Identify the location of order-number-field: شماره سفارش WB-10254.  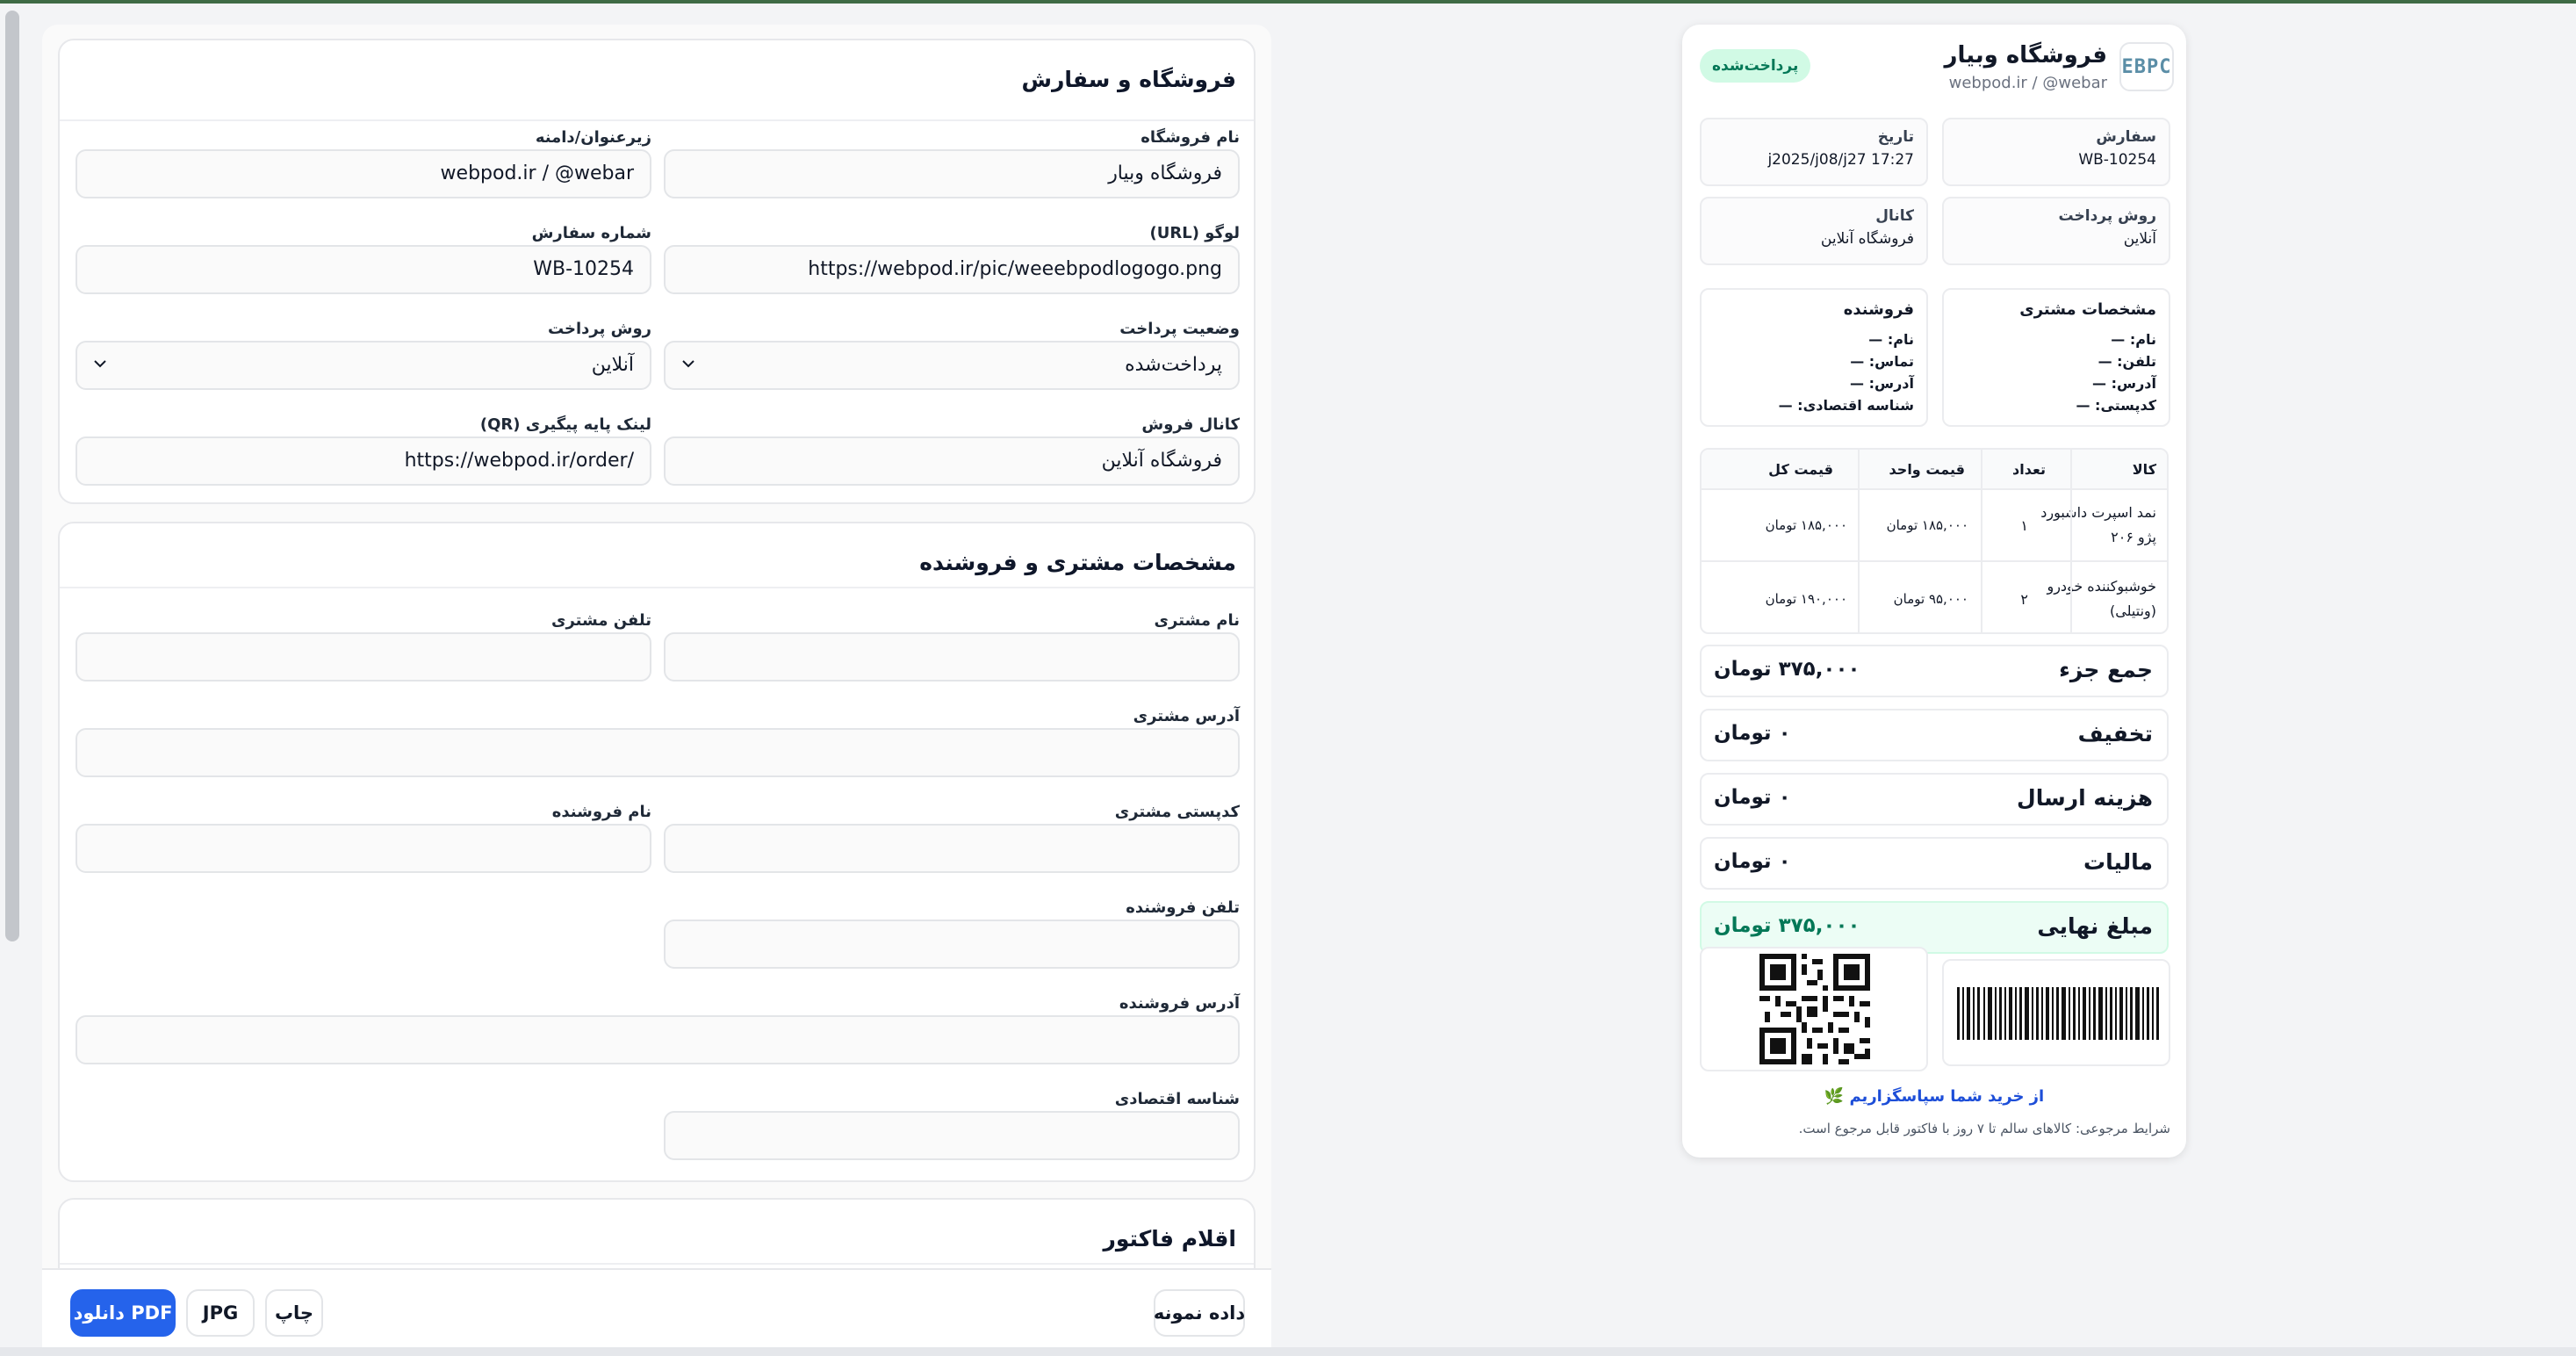
(363, 260).